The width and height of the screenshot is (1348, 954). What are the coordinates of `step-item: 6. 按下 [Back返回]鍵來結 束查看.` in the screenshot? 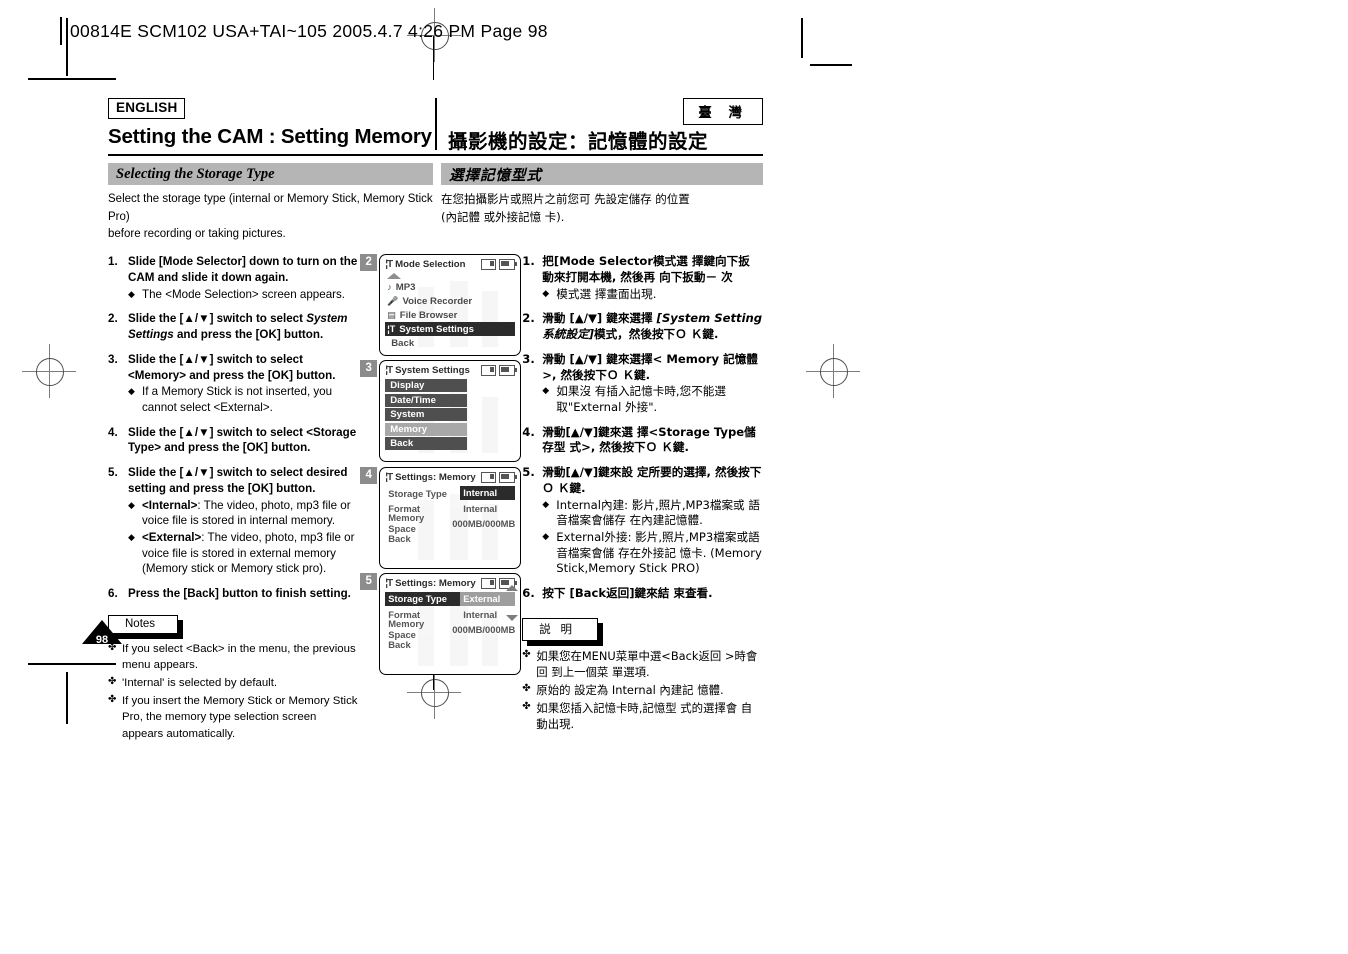 It's located at (642, 594).